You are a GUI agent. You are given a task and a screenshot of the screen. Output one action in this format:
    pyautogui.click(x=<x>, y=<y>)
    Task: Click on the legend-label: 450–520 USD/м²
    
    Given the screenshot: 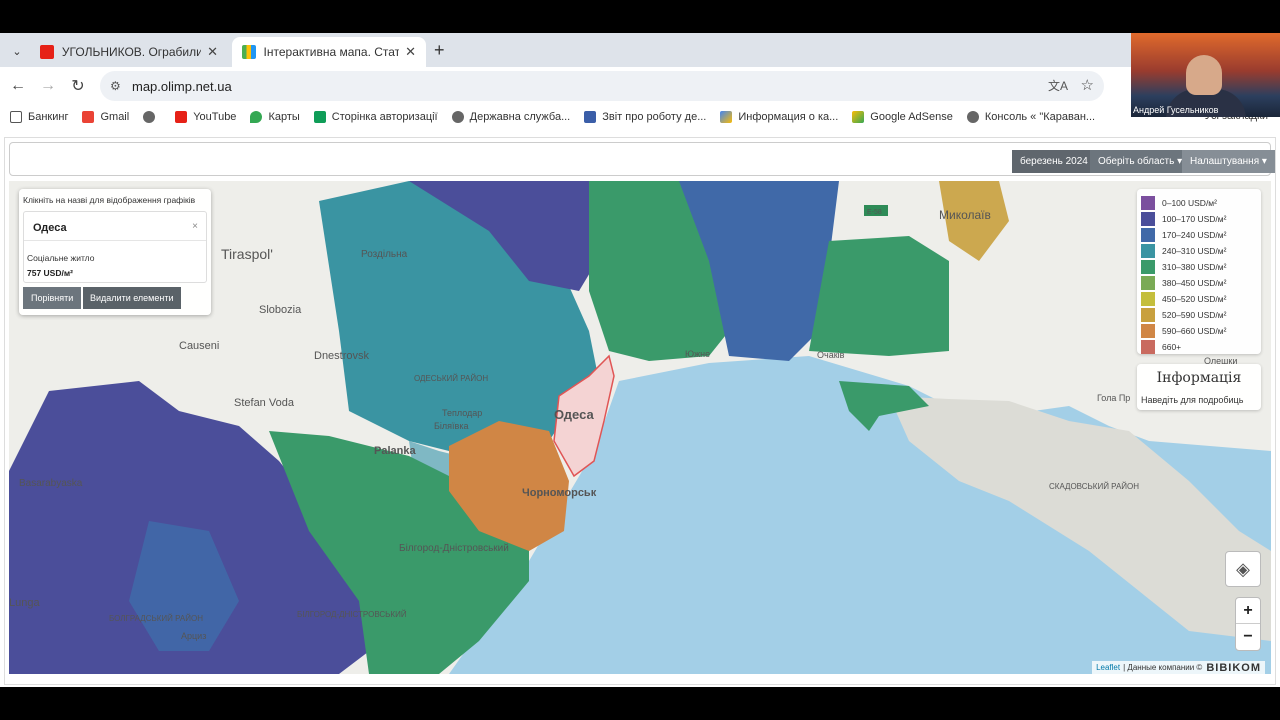 What is the action you would take?
    pyautogui.click(x=1194, y=299)
    